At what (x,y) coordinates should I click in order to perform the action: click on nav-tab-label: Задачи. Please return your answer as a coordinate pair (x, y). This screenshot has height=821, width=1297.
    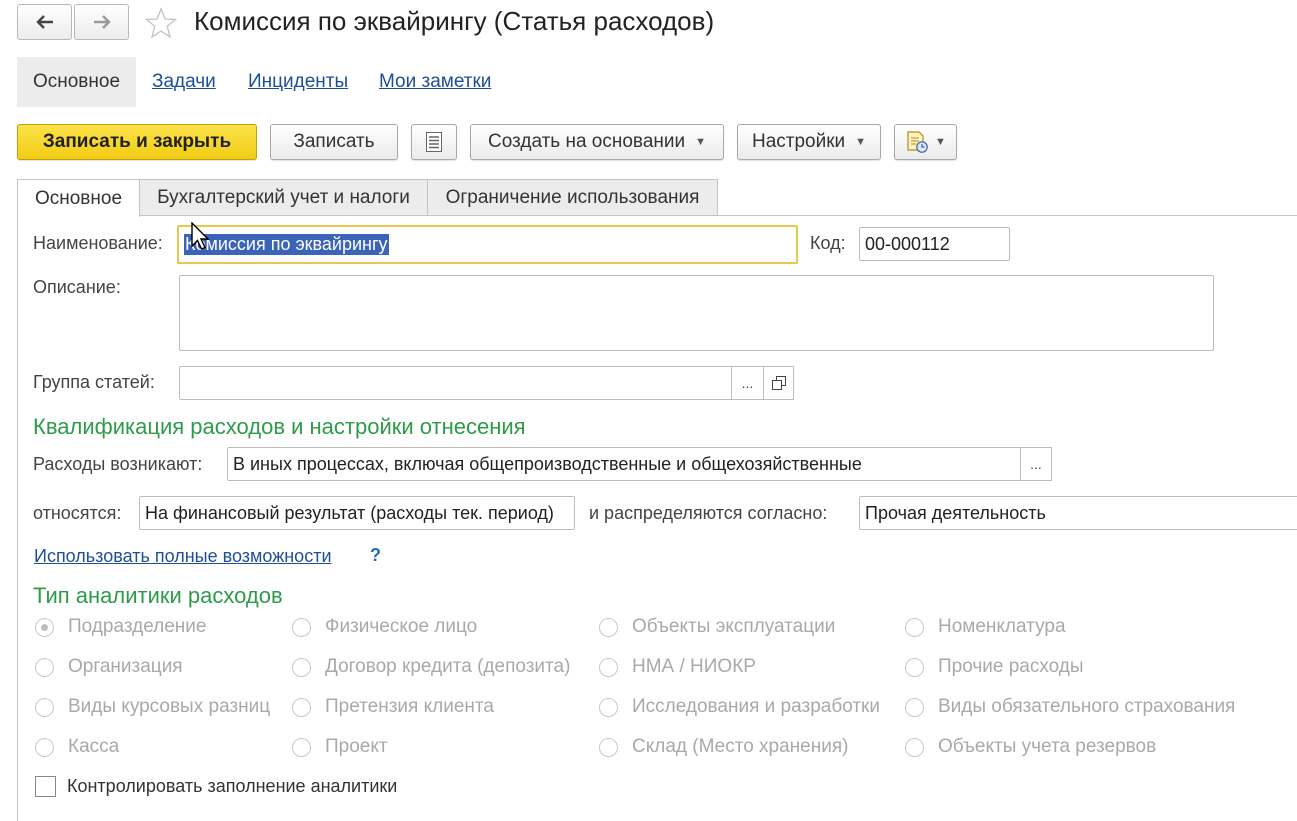
    Looking at the image, I should click on (184, 81).